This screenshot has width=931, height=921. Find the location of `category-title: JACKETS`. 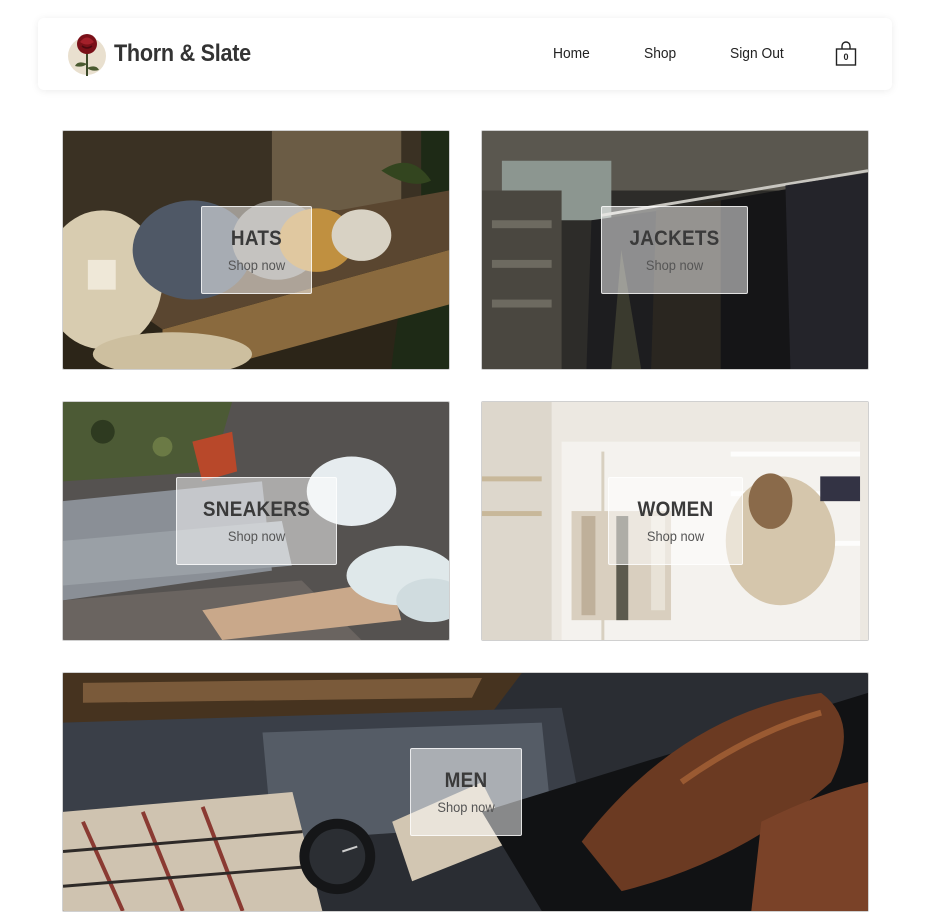

category-title: JACKETS is located at coordinates (674, 238).